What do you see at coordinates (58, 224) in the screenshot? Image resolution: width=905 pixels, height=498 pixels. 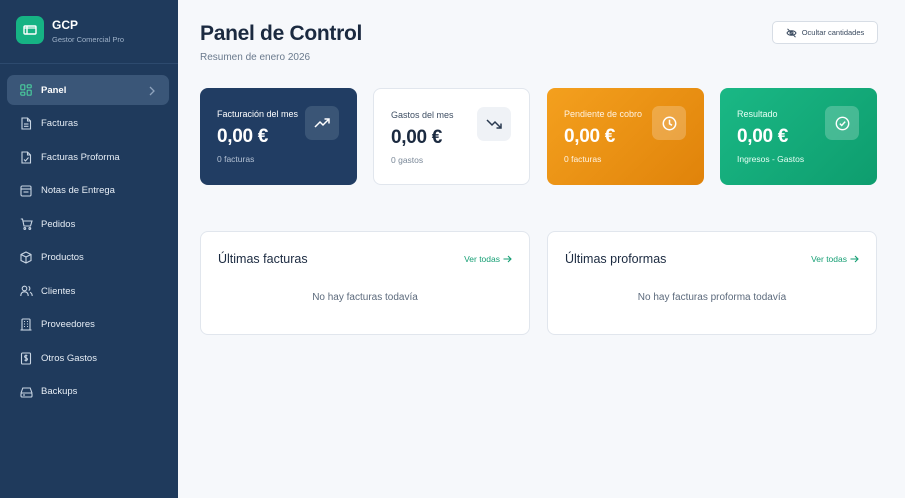 I see `sidebar-item-label: Pedidos` at bounding box center [58, 224].